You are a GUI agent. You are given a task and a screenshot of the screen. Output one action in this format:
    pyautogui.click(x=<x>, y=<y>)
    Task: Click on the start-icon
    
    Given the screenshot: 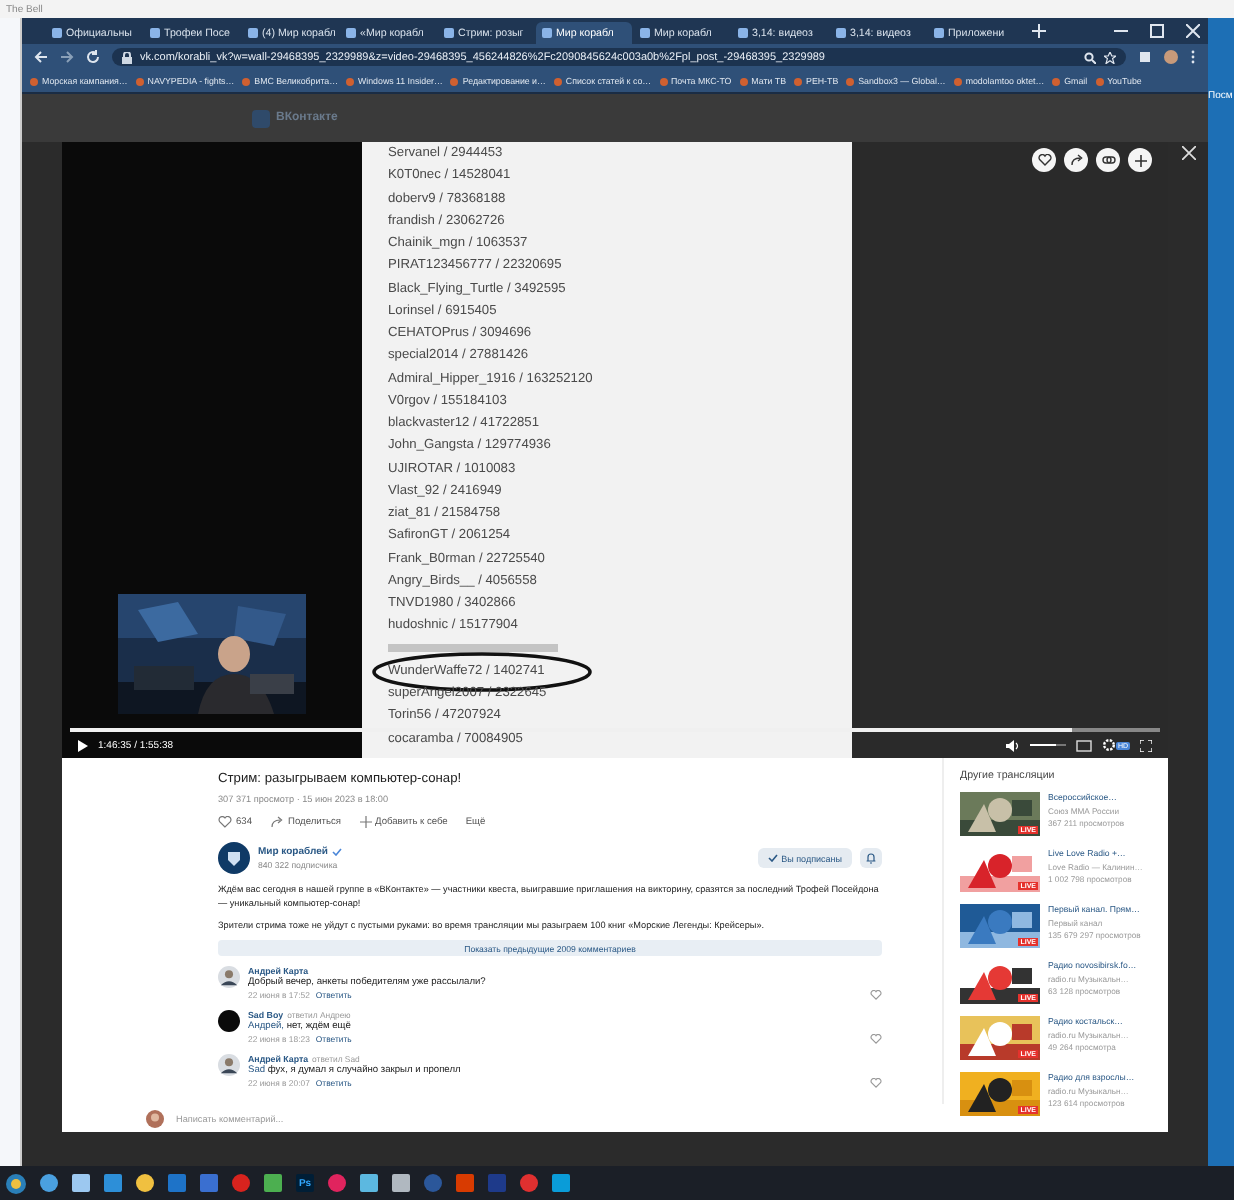 What is the action you would take?
    pyautogui.click(x=16, y=1183)
    